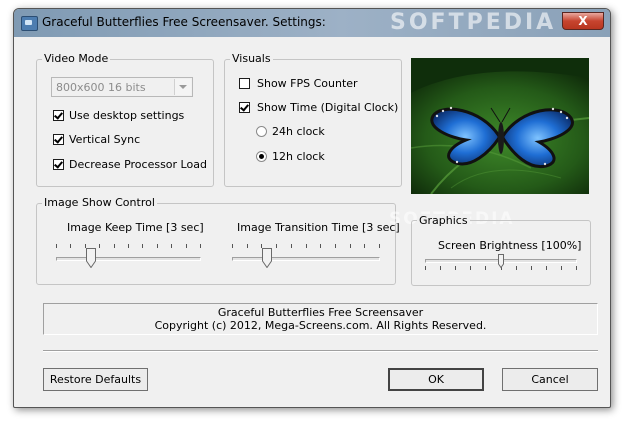  Describe the element at coordinates (138, 164) in the screenshot. I see `decrease-processor-load-label: Decrease Processor Load` at that location.